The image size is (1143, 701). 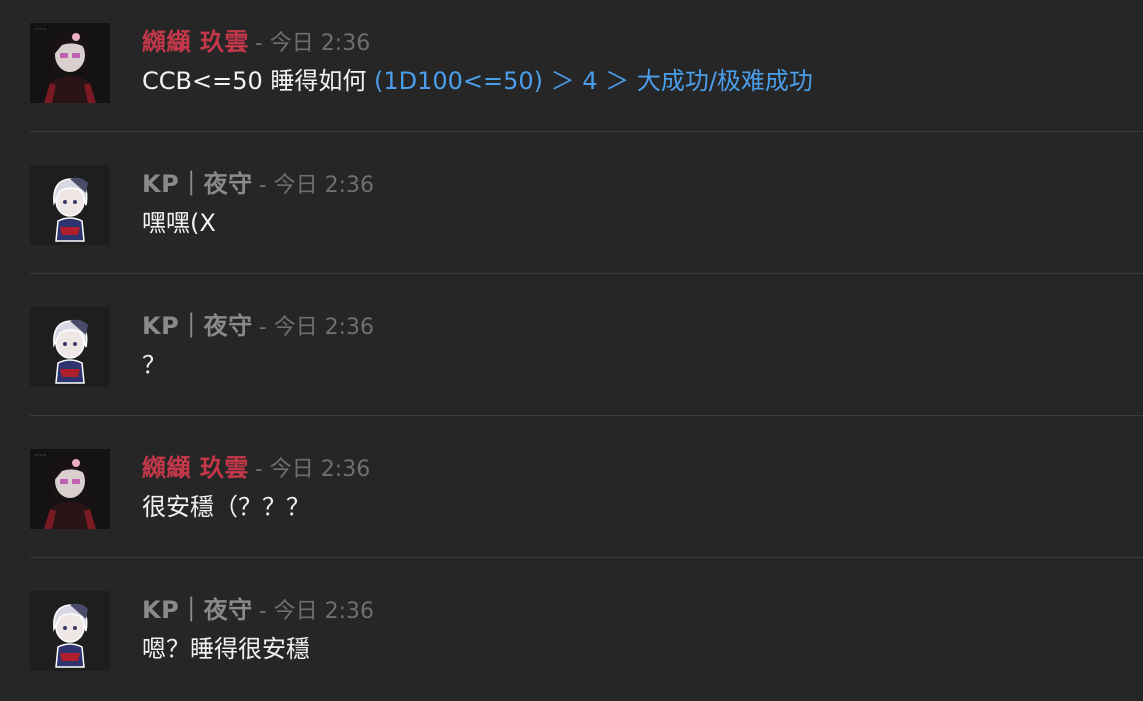 I want to click on message-content: 很安穩（？？？, so click(x=226, y=507).